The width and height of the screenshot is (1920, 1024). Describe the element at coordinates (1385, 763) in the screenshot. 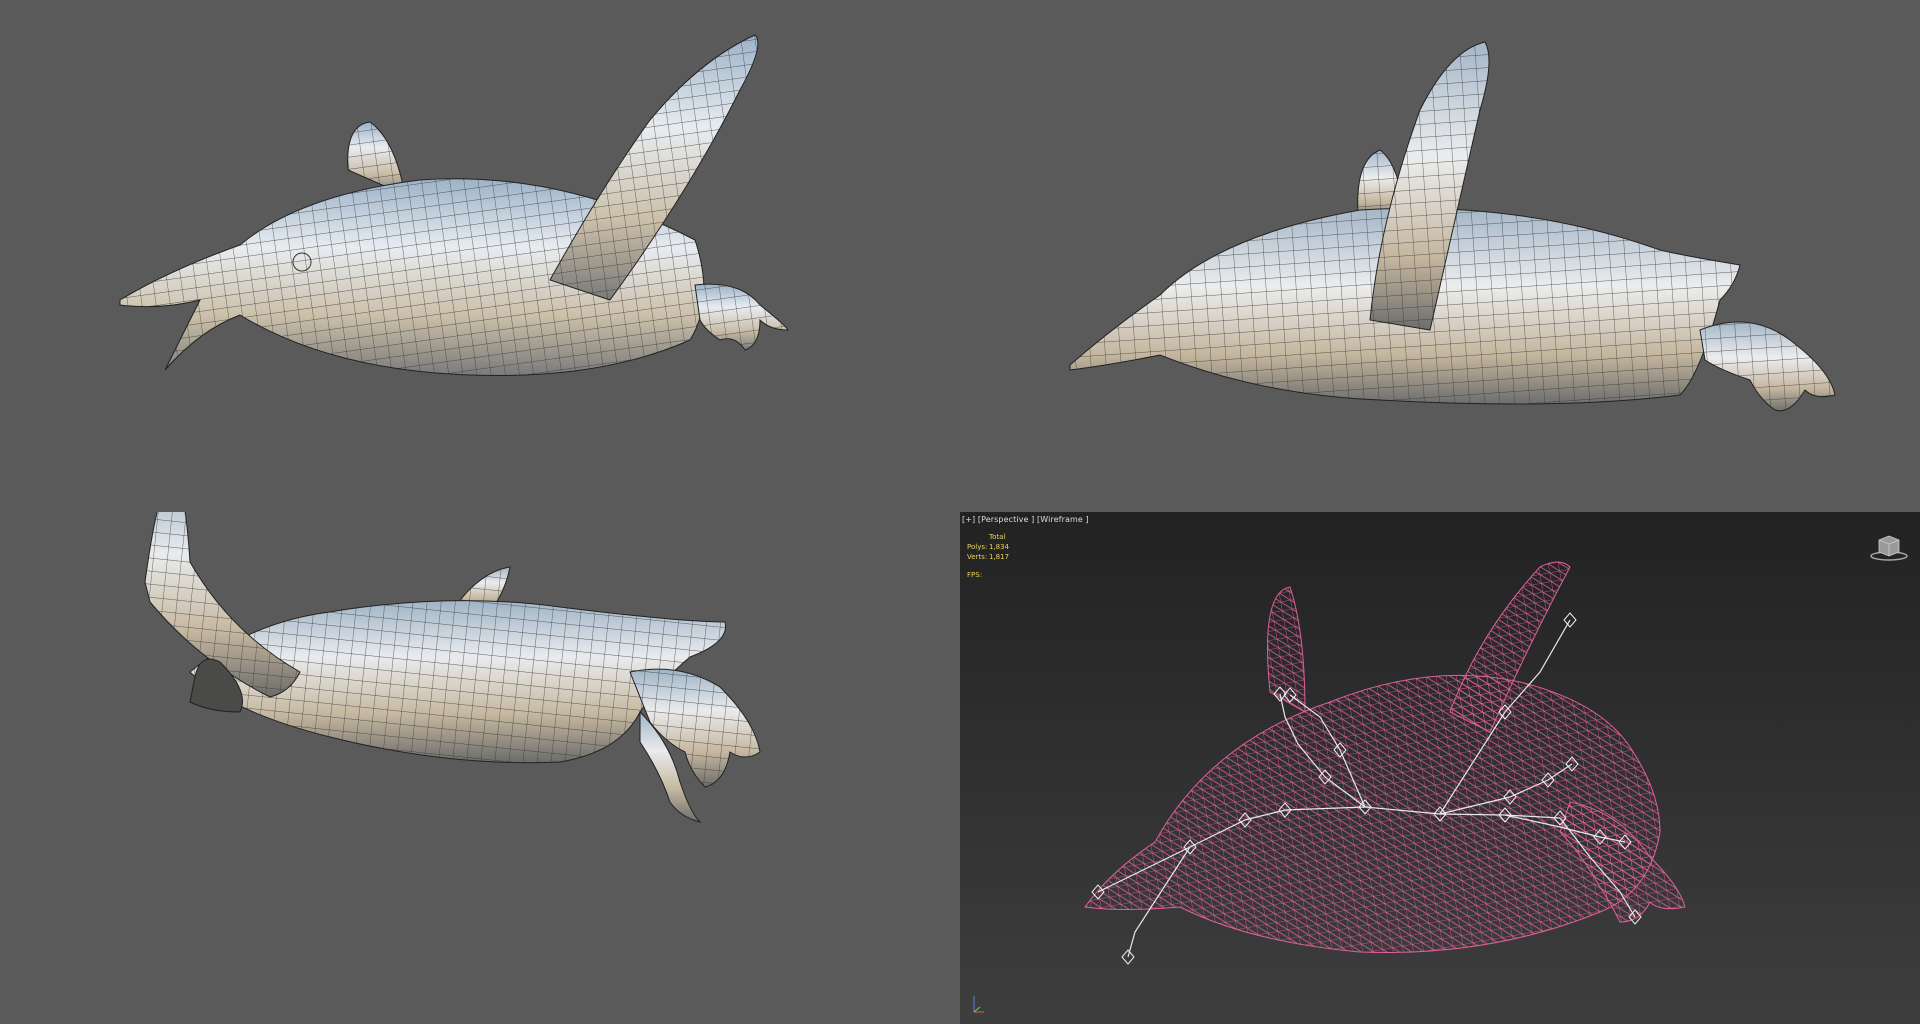

I see `penguin-wireframe-with-bones` at that location.